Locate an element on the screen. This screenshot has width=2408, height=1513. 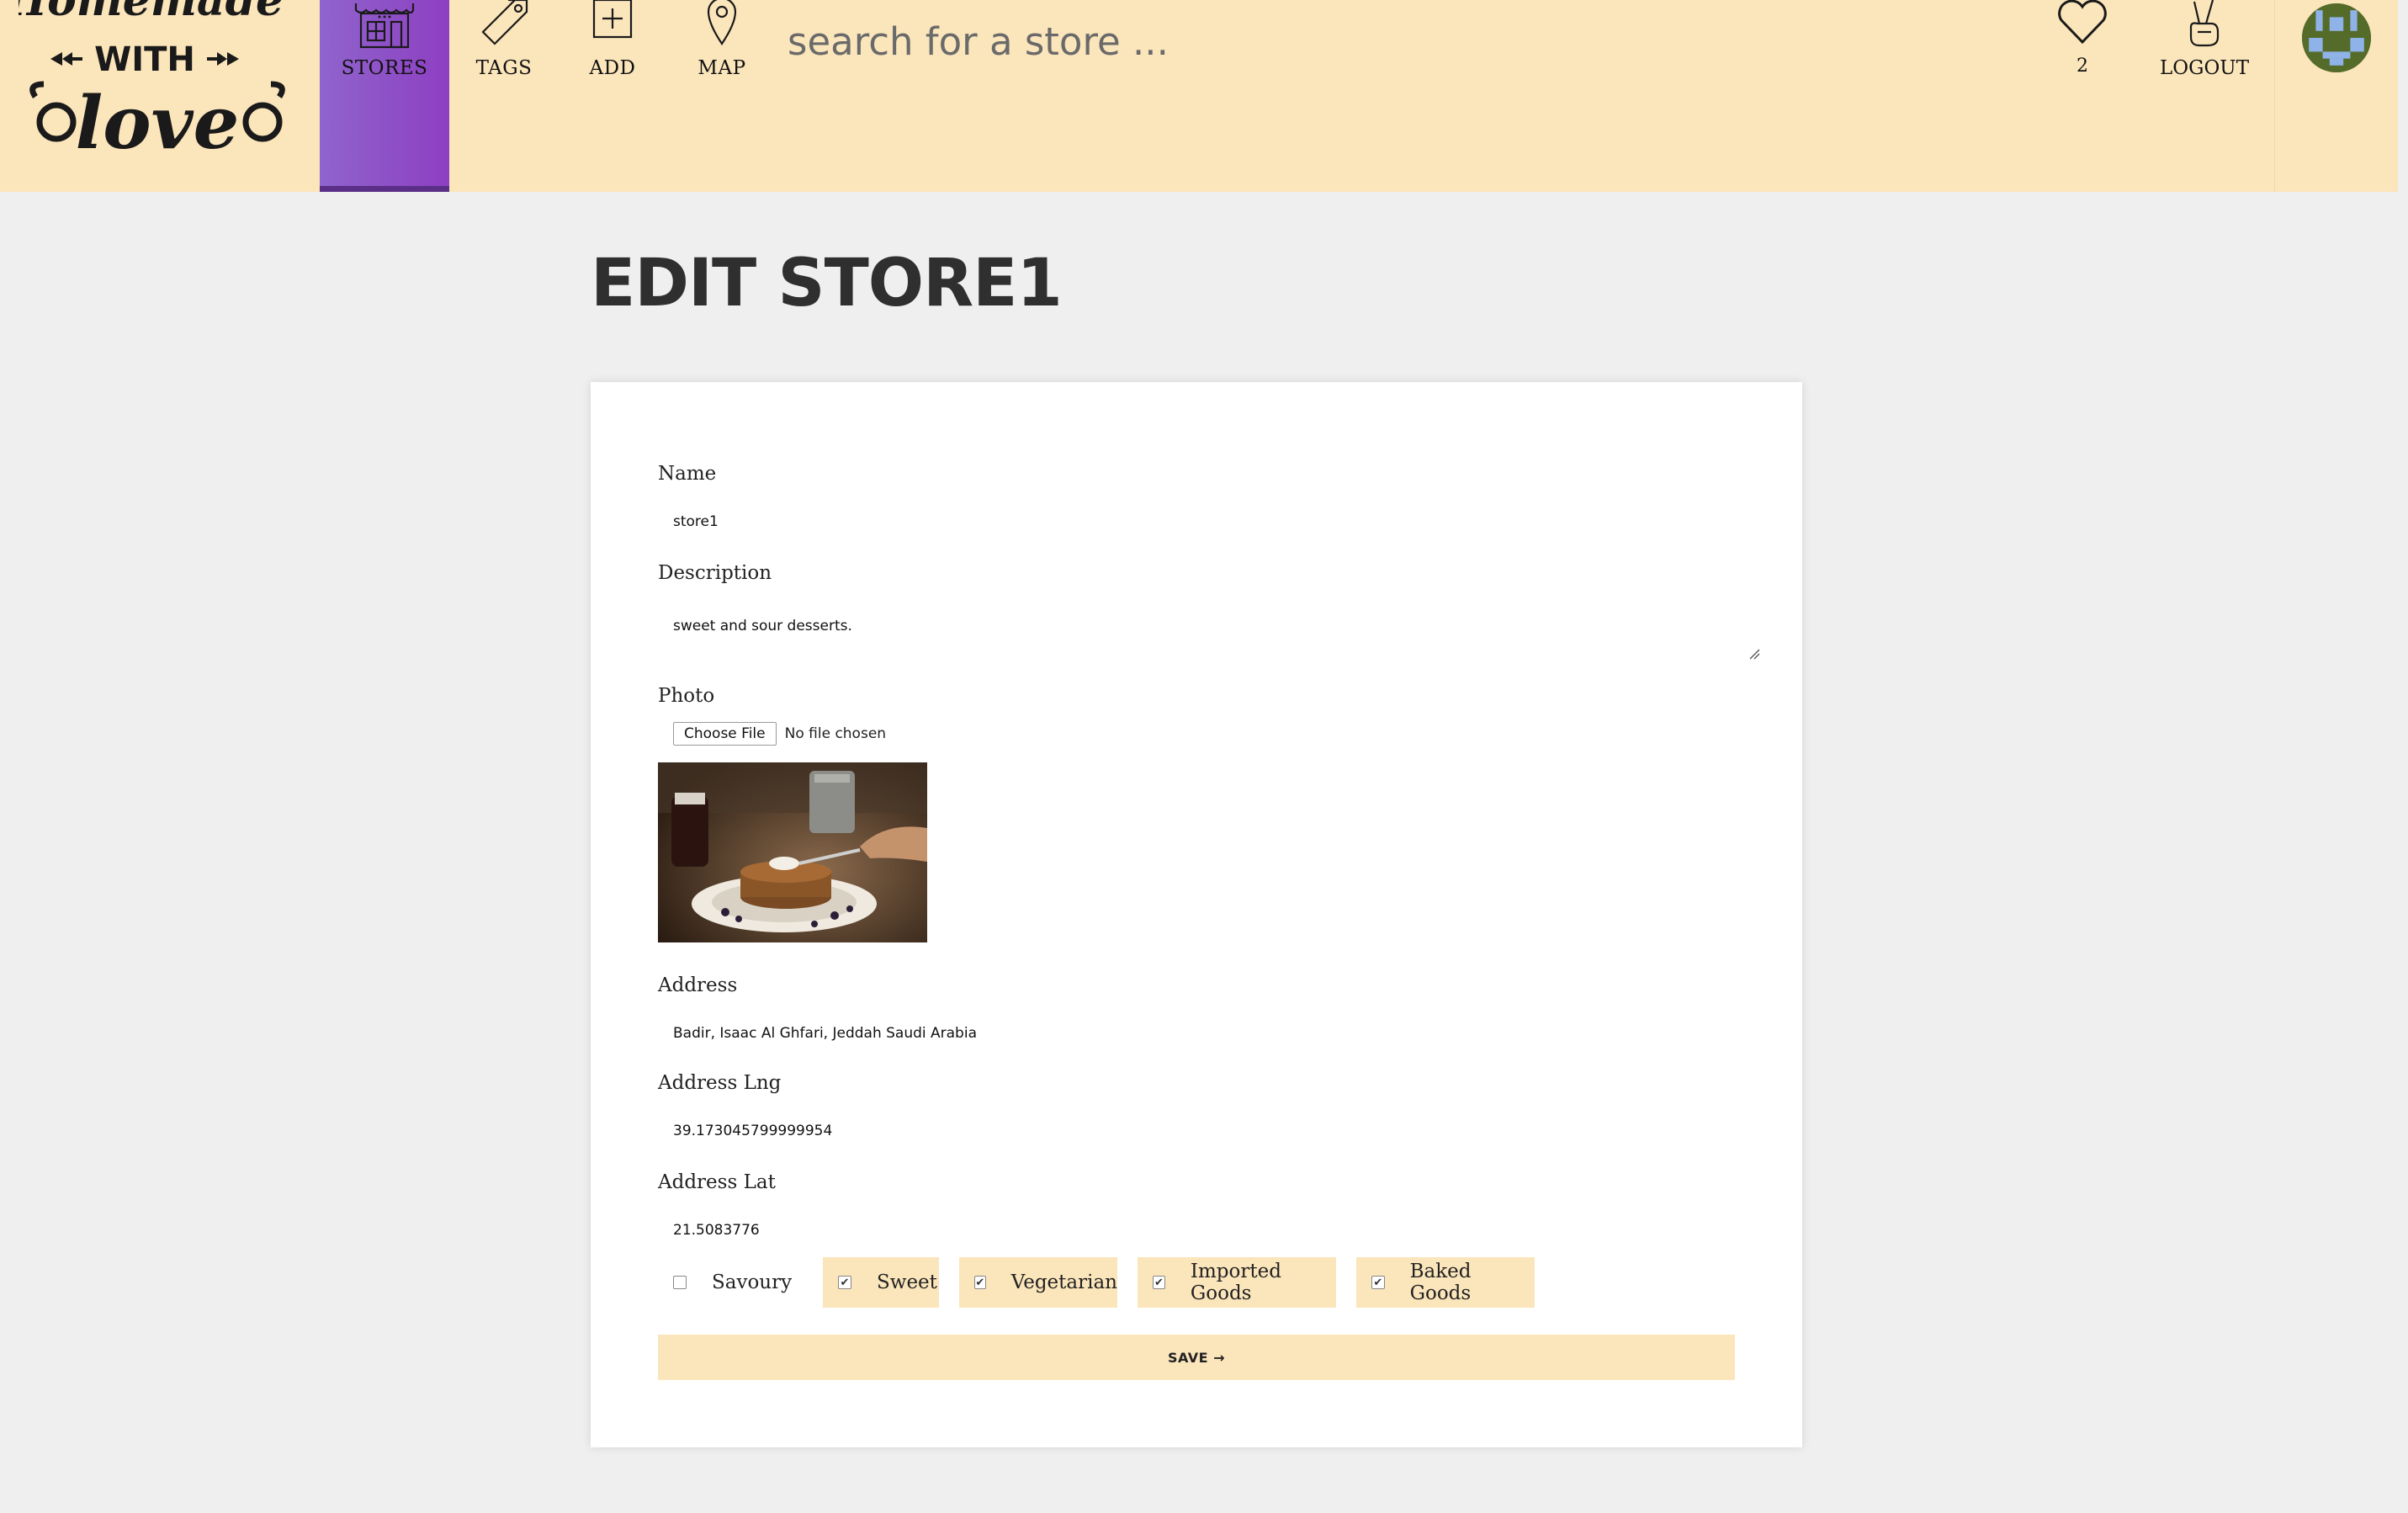
hearts-link: 2 is located at coordinates (2083, 42).